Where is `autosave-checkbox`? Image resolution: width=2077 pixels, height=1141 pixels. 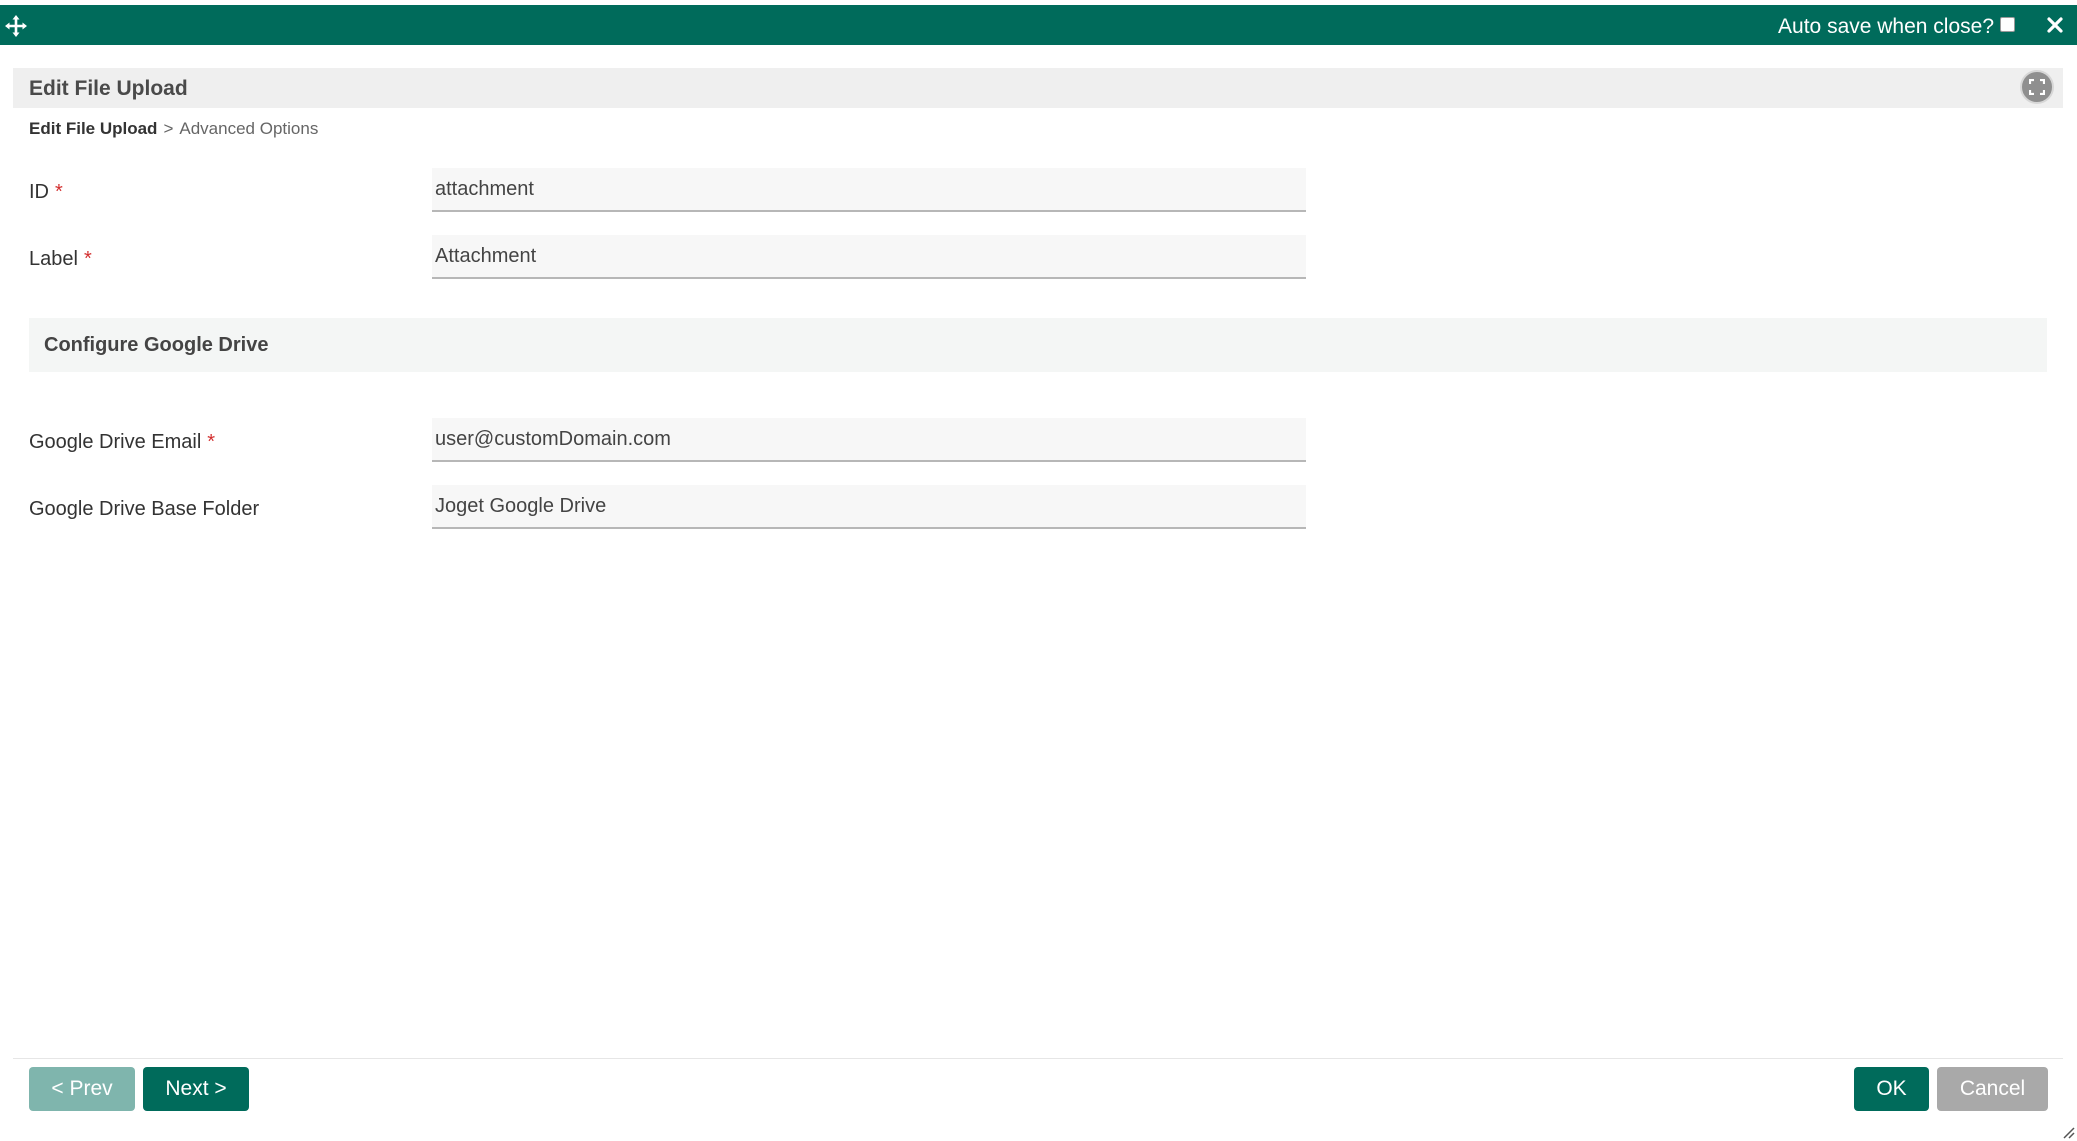
autosave-checkbox is located at coordinates (2007, 24).